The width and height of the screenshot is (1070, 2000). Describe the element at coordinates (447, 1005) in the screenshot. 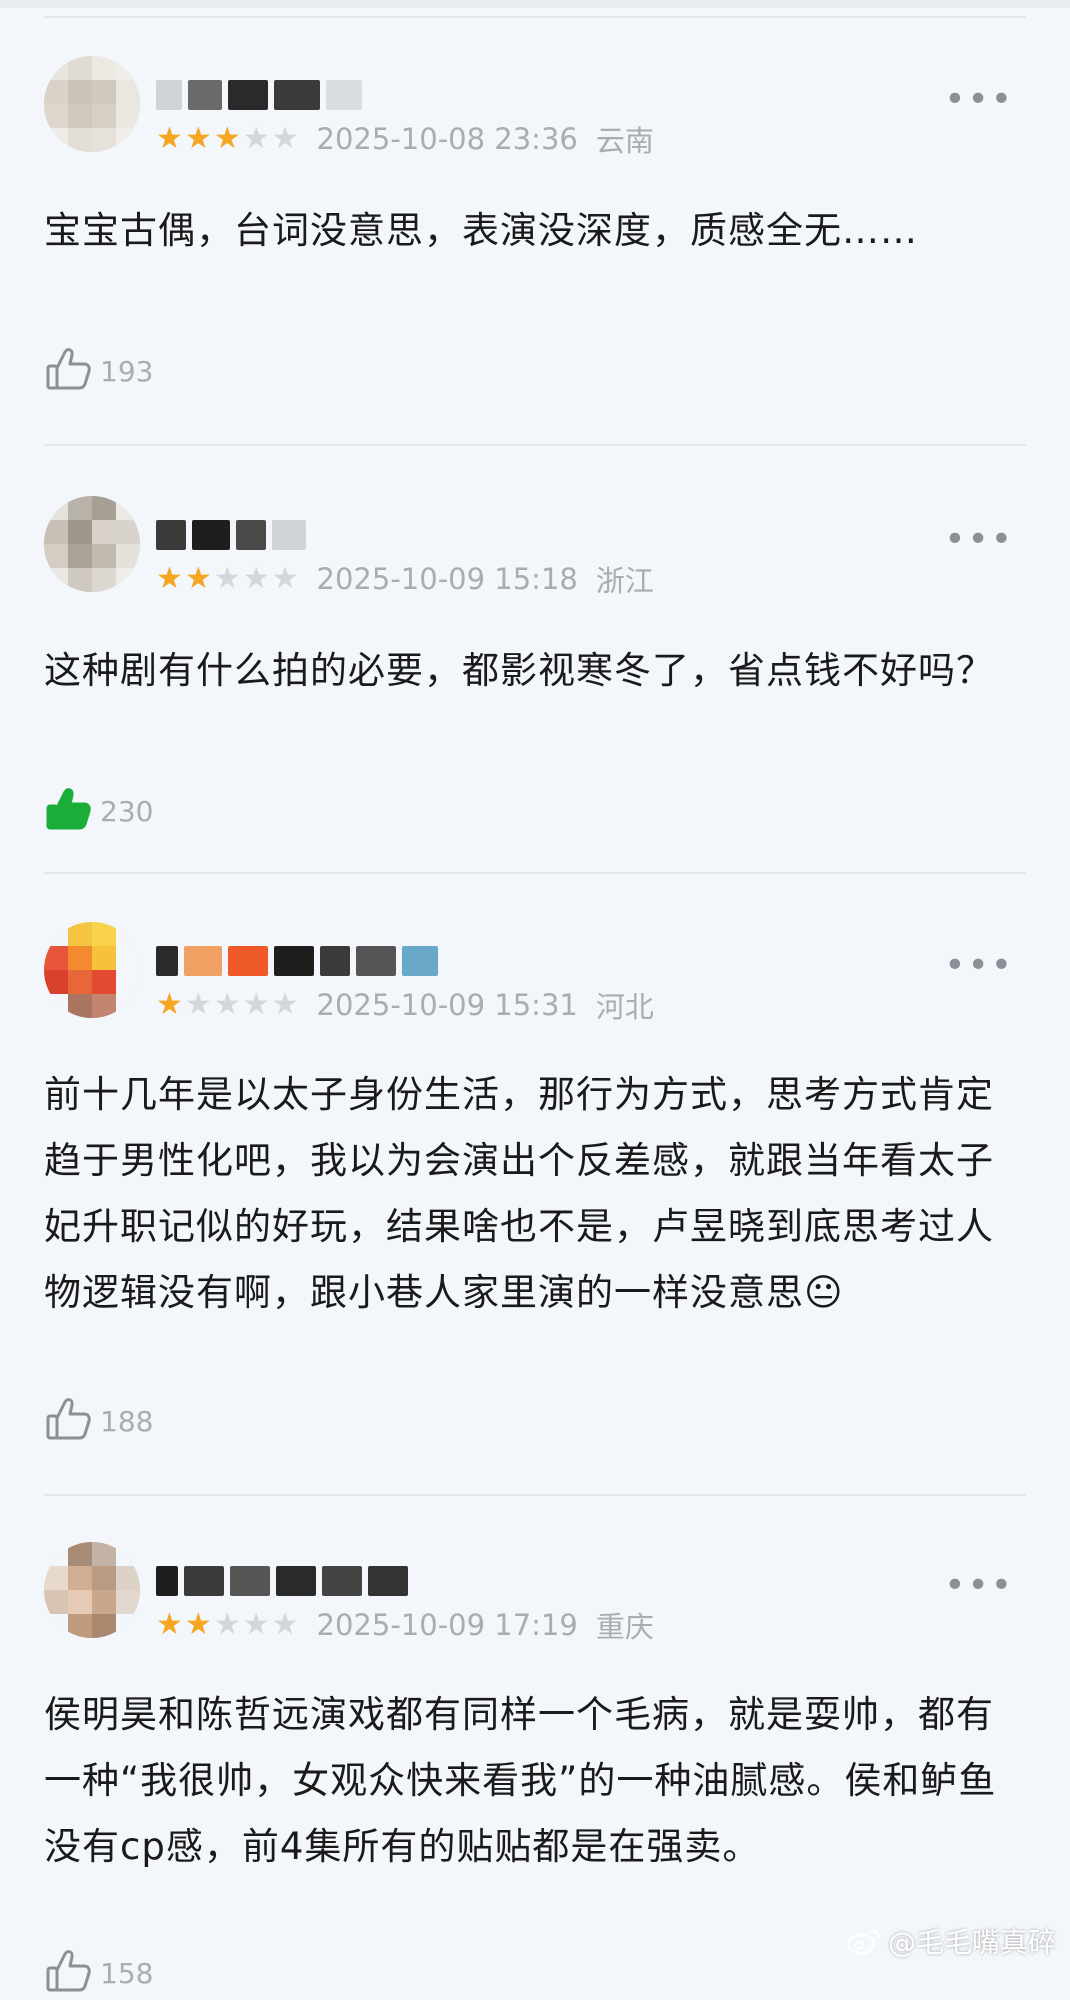

I see `review-date: 2025-10-09 15:31` at that location.